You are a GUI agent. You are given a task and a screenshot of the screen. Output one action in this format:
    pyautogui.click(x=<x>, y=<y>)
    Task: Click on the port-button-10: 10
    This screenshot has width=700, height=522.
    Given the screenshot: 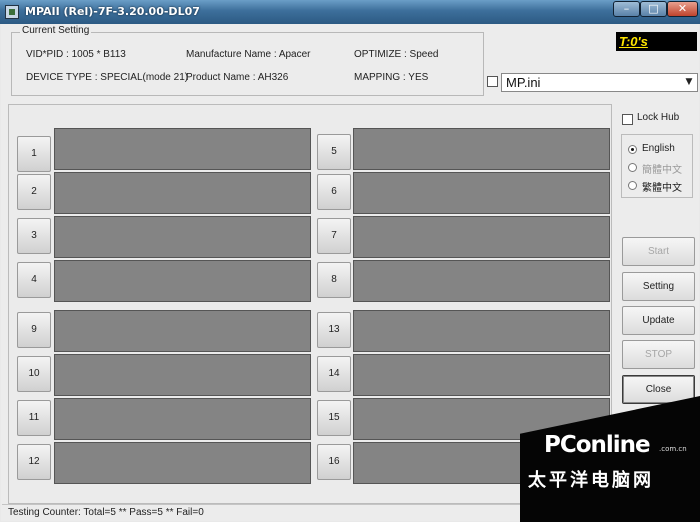 What is the action you would take?
    pyautogui.click(x=34, y=374)
    